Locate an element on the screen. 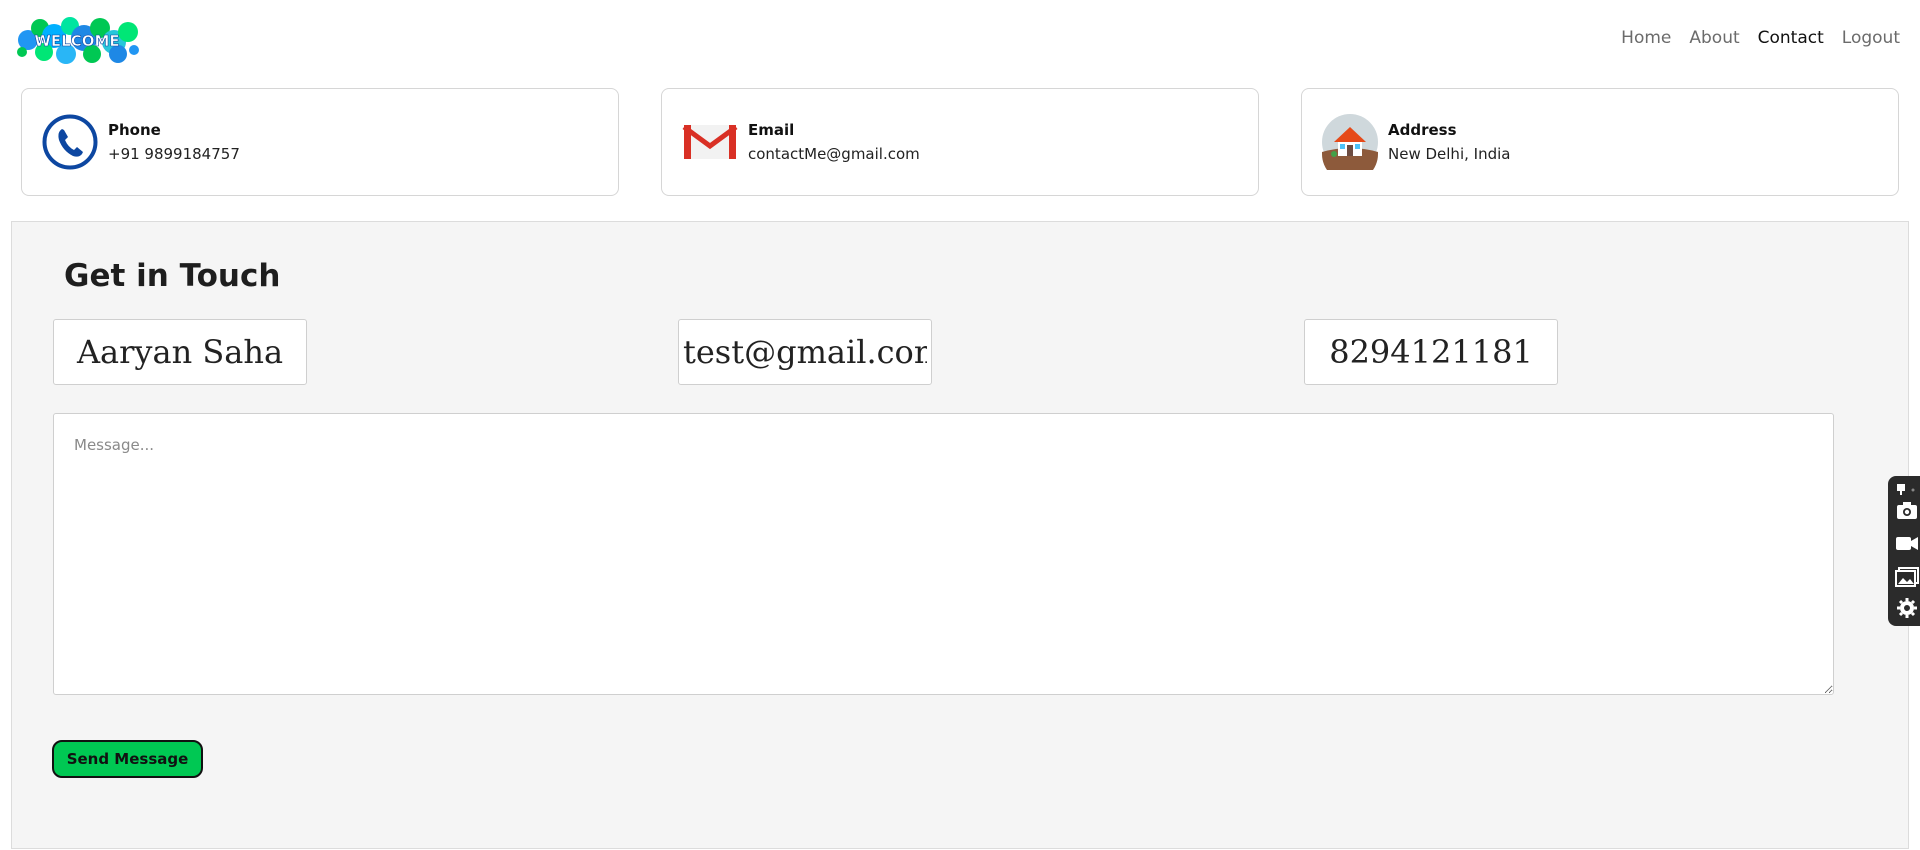 This screenshot has height=850, width=1920. email-input is located at coordinates (805, 352).